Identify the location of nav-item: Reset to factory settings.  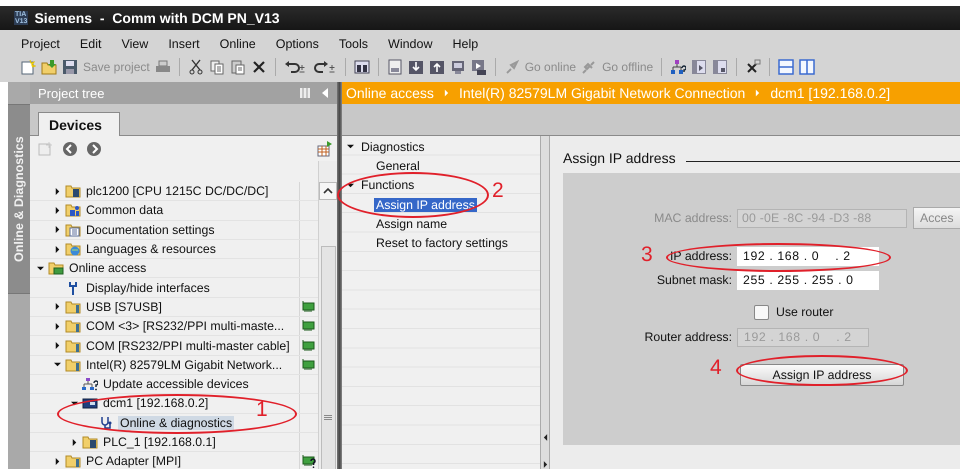
(442, 243).